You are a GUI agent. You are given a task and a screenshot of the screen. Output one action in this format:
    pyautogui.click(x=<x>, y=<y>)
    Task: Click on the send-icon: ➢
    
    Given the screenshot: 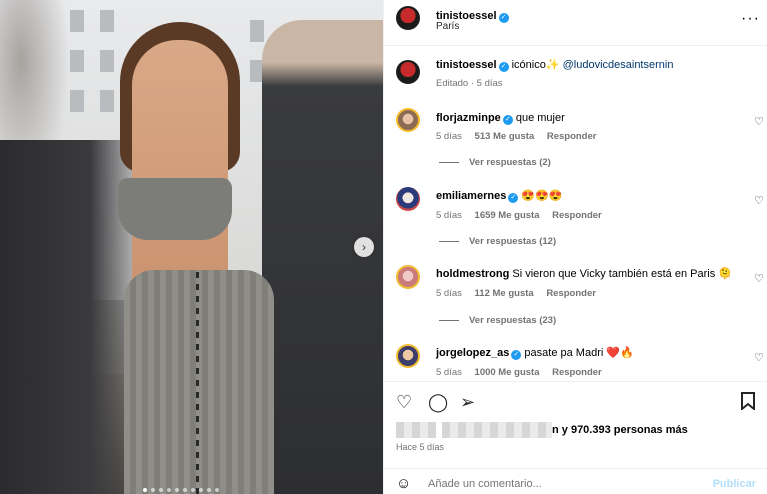 What is the action you would take?
    pyautogui.click(x=467, y=402)
    